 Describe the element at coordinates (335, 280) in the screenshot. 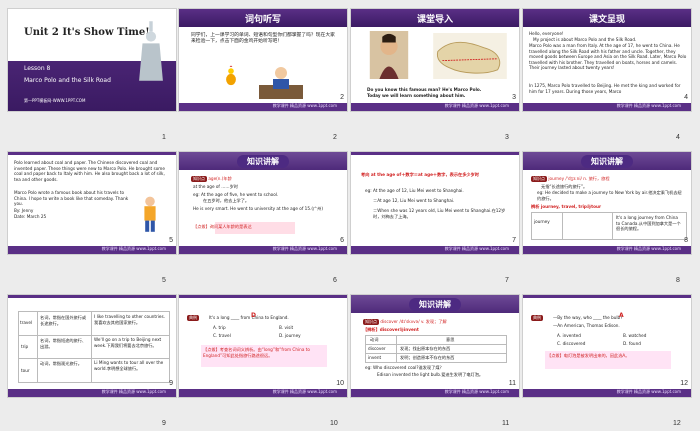

I see `slide-index-6: 6` at that location.